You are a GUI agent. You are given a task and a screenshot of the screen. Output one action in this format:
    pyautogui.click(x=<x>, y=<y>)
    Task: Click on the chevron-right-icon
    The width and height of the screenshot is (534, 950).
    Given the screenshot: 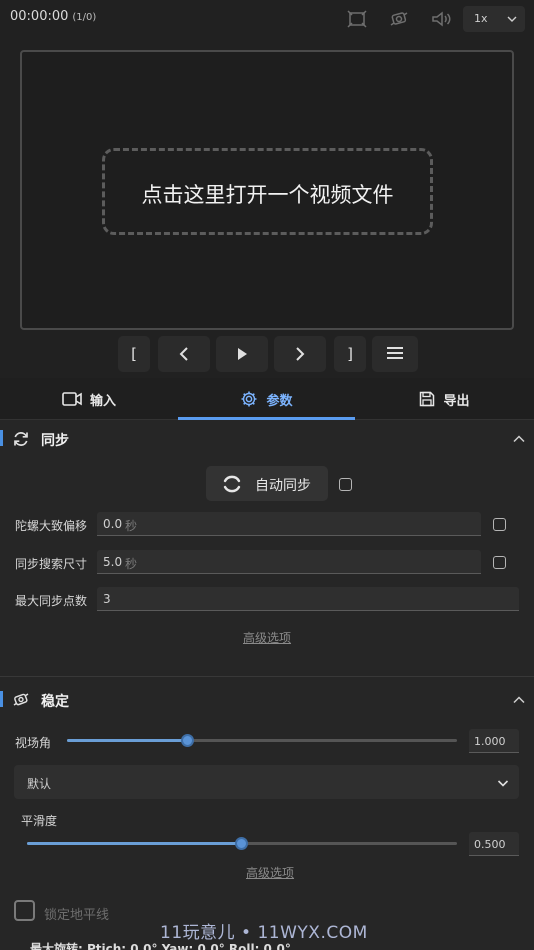 What is the action you would take?
    pyautogui.click(x=300, y=354)
    